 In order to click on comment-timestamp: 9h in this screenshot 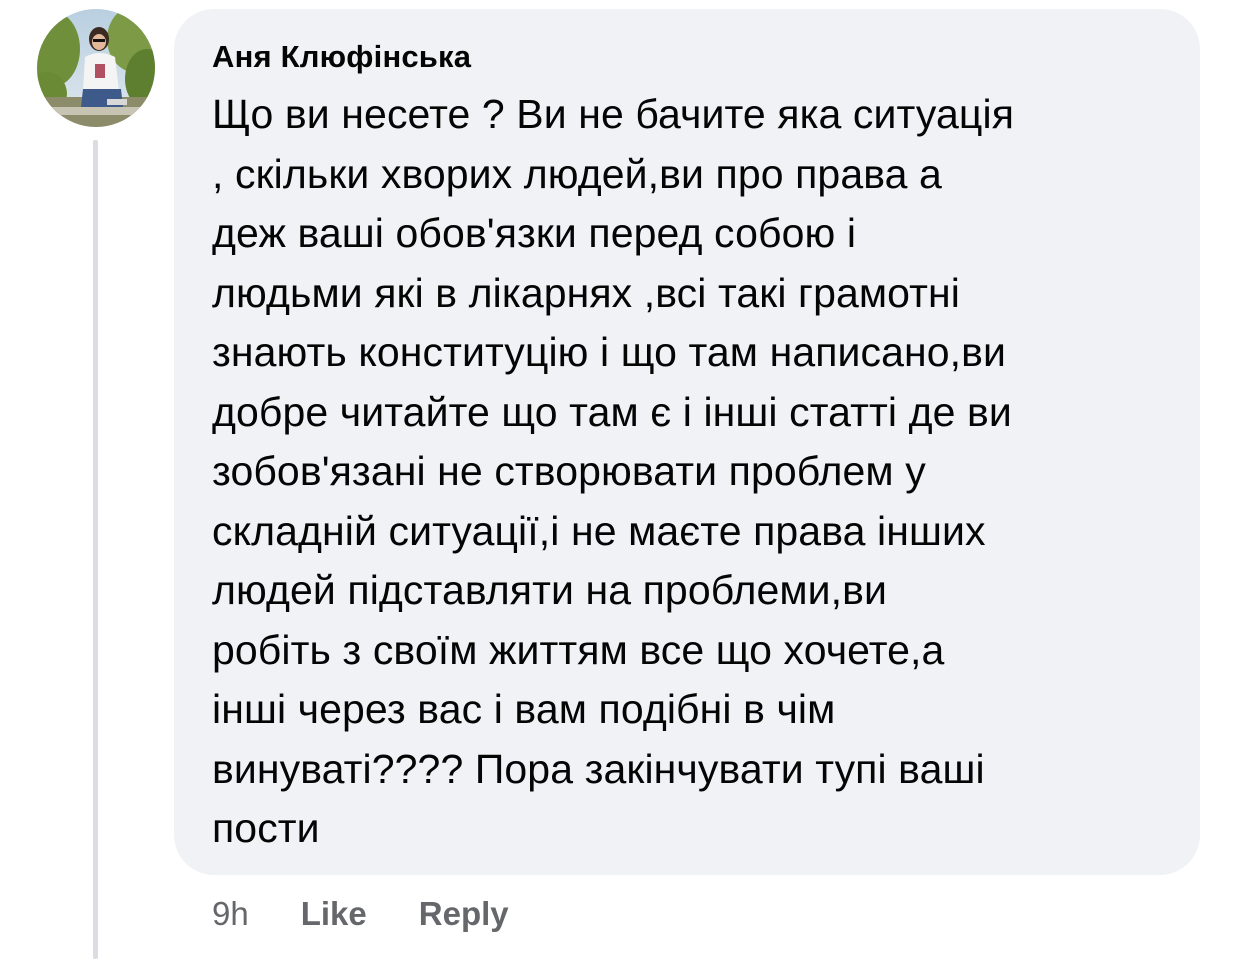, I will do `click(230, 914)`.